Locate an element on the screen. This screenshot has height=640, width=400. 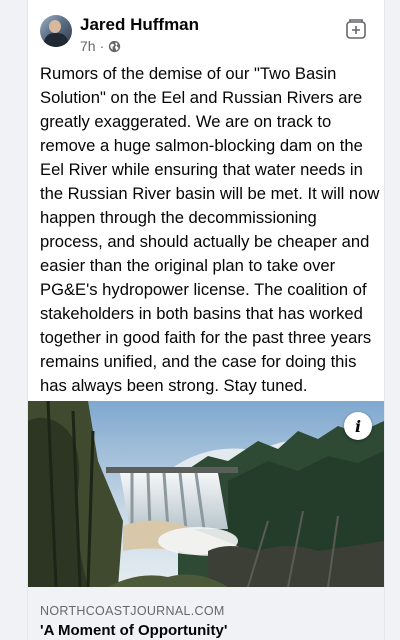
link-title: 'A Moment of Opportunity' is located at coordinates (133, 630).